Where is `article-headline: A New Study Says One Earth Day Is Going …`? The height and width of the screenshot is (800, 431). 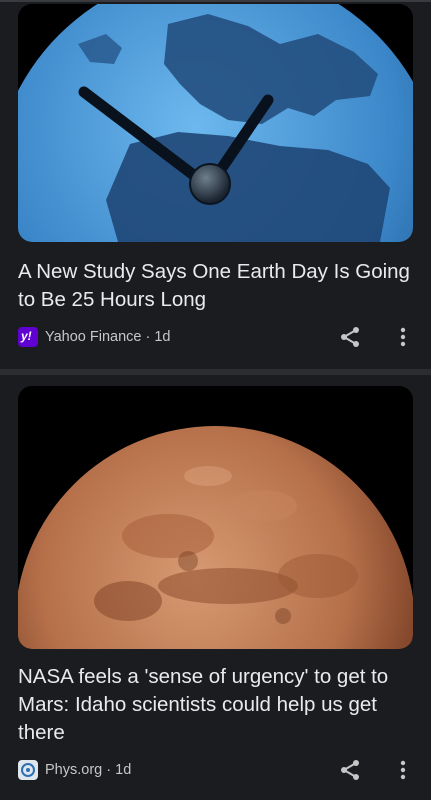 article-headline: A New Study Says One Earth Day Is Going … is located at coordinates (215, 286).